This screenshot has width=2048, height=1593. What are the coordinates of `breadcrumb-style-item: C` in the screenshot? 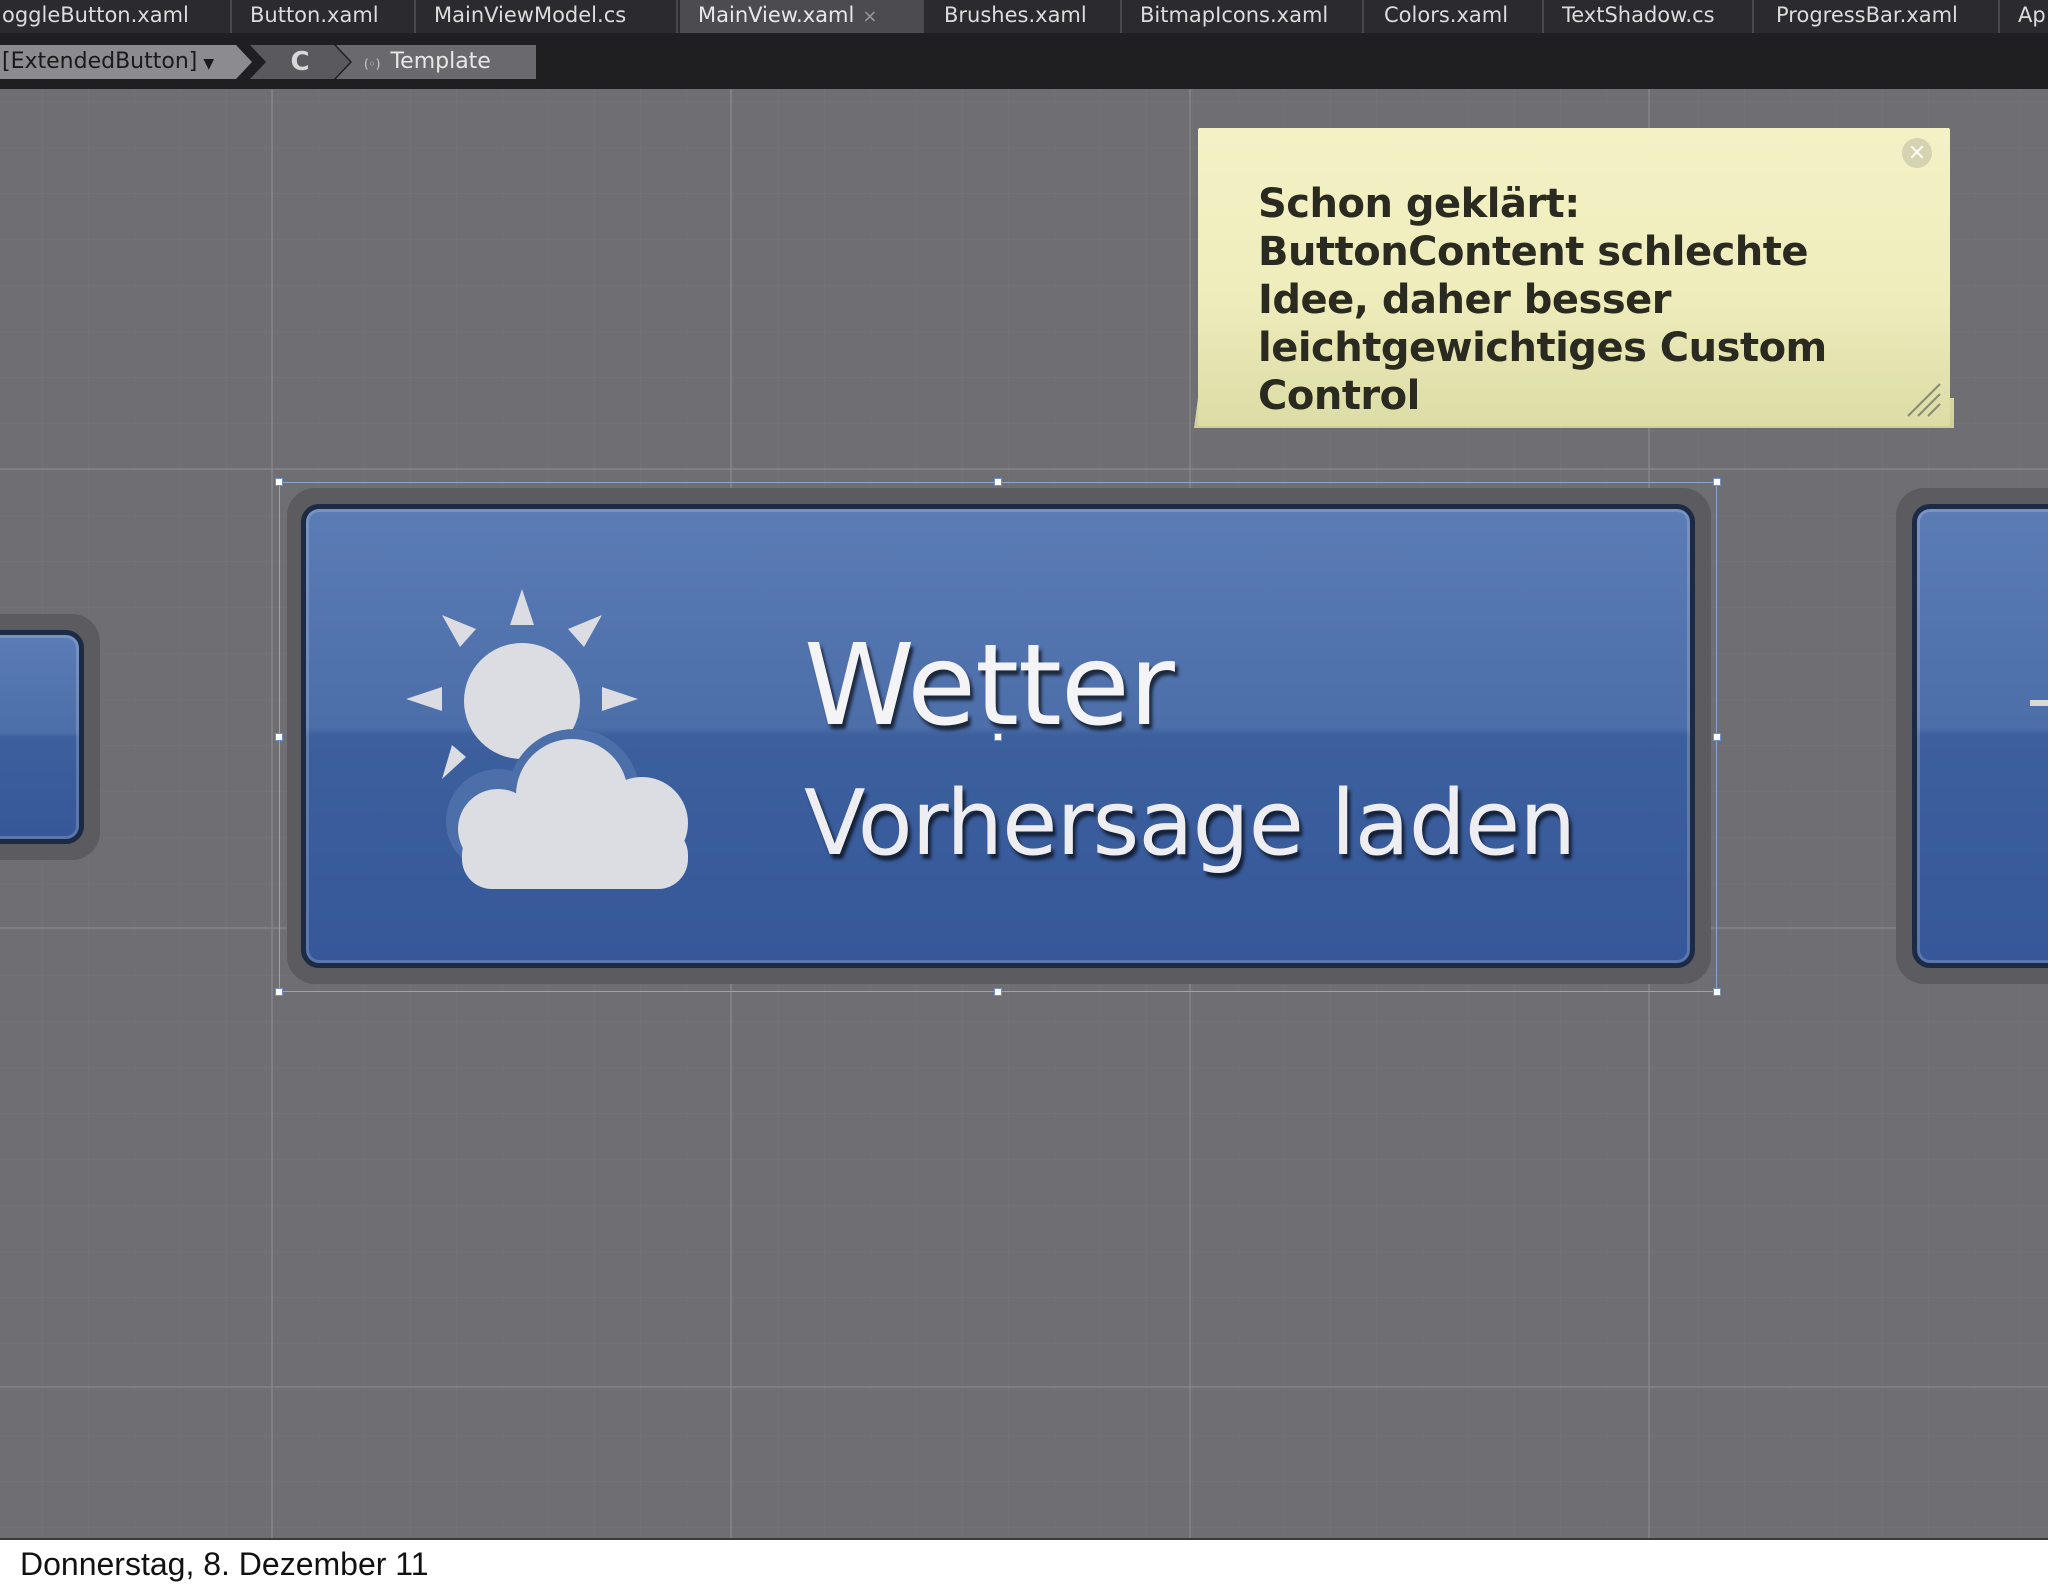 It's located at (300, 62).